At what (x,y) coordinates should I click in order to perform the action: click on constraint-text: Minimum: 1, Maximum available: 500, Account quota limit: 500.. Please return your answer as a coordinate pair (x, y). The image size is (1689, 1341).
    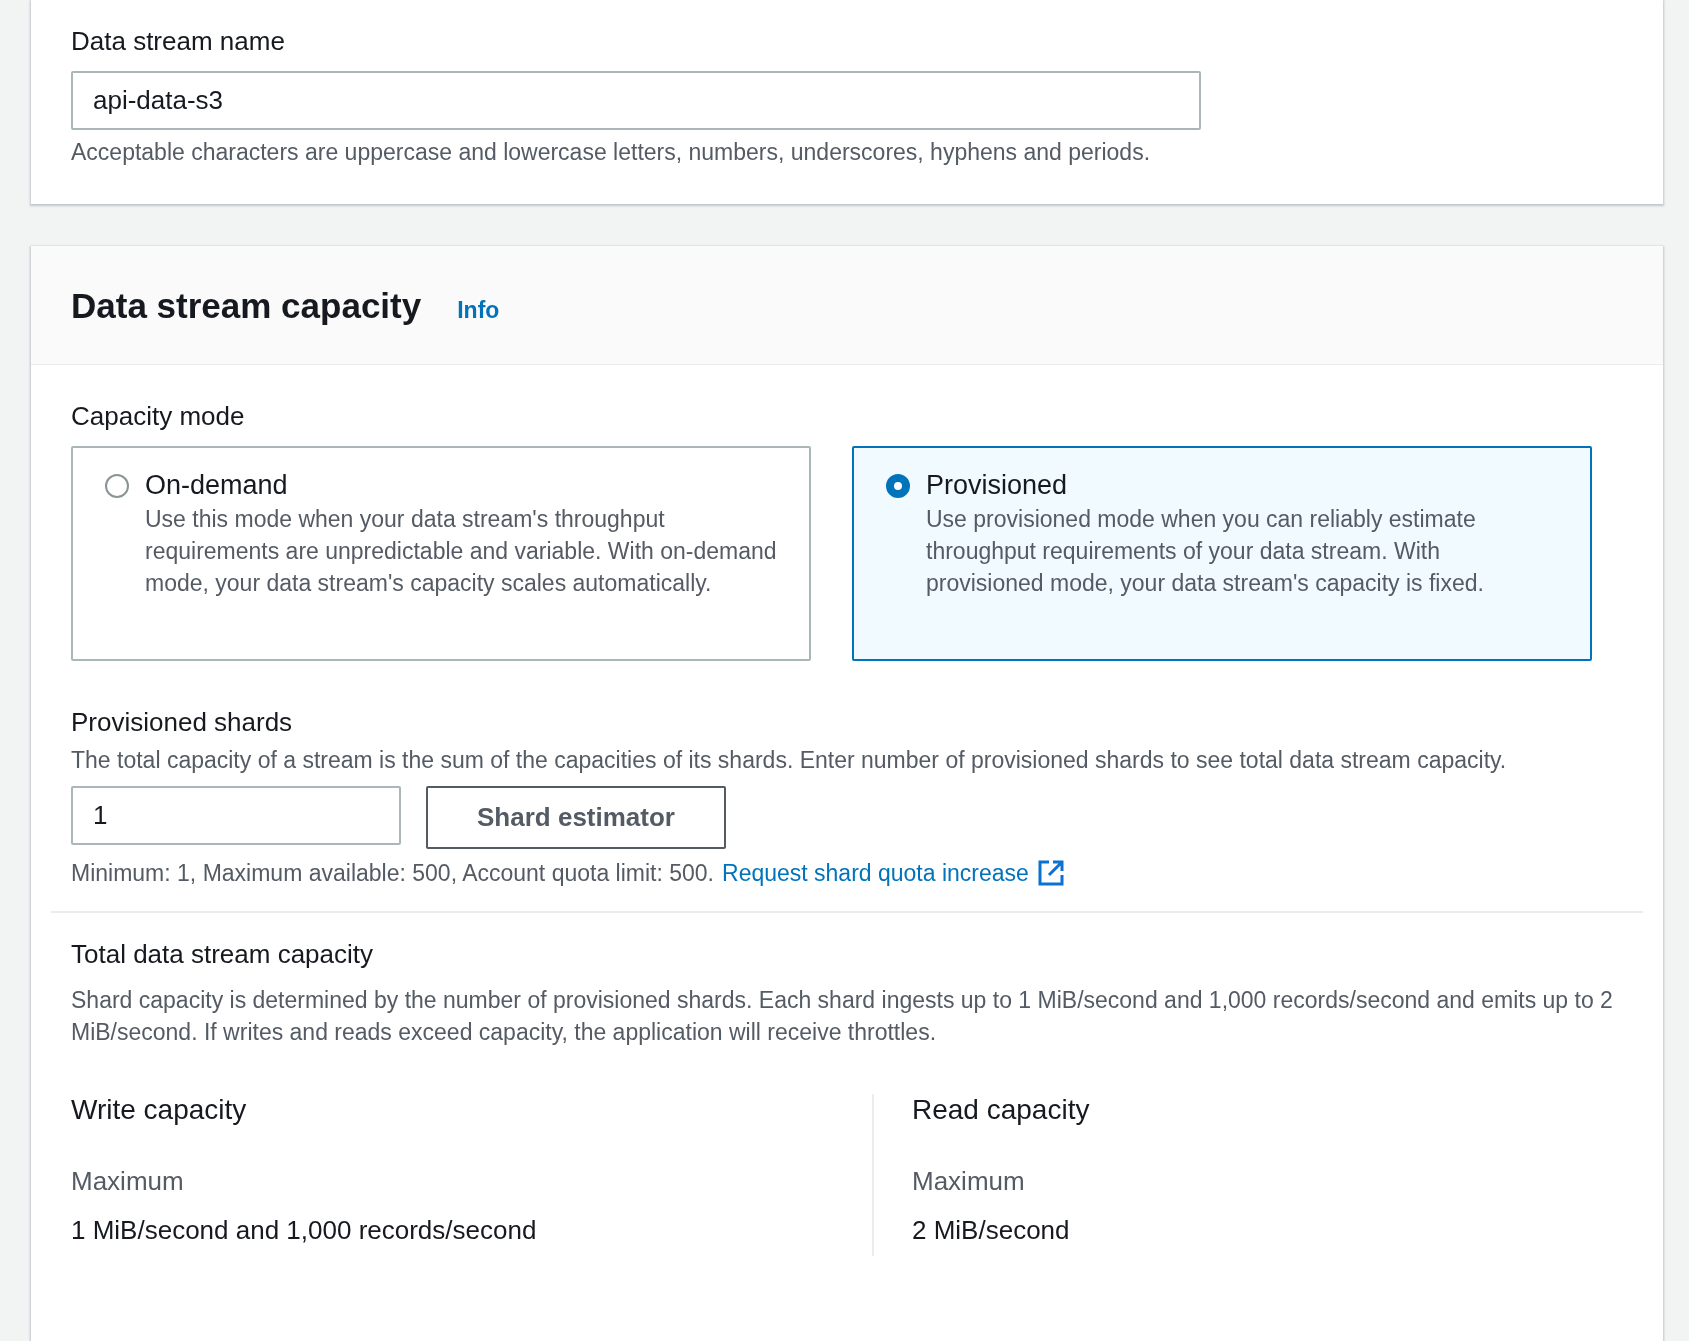
    Looking at the image, I should click on (392, 873).